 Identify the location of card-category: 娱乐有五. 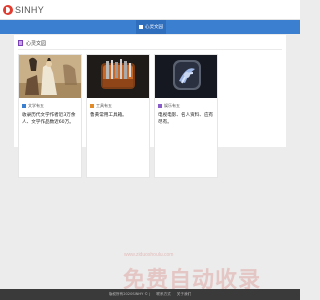
(169, 106).